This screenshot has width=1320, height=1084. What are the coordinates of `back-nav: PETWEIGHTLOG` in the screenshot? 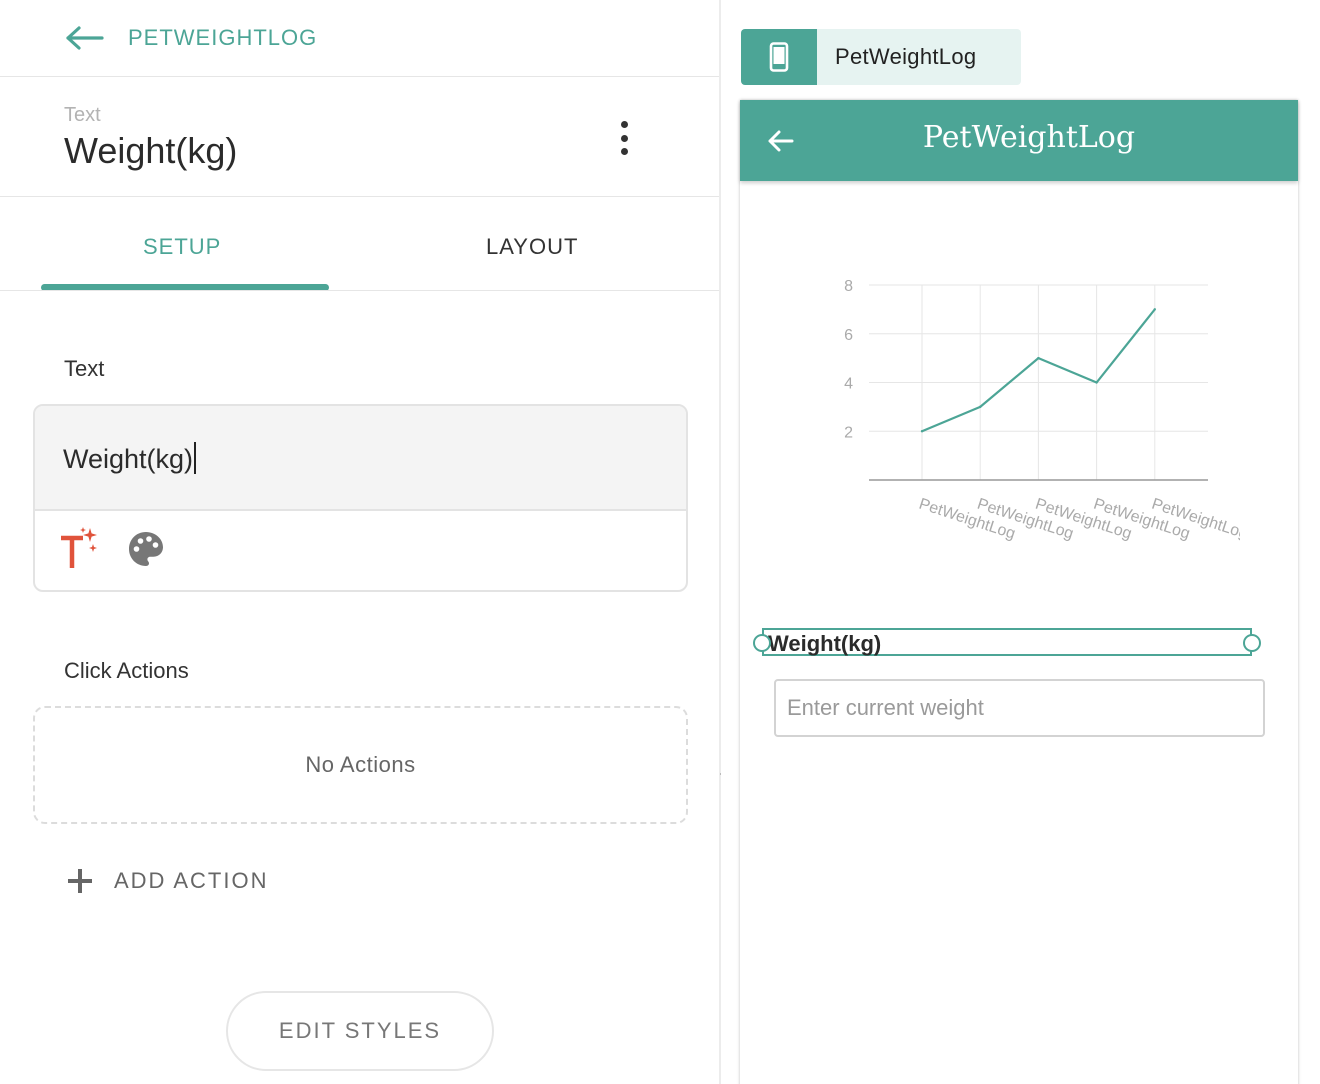 It's located at (191, 38).